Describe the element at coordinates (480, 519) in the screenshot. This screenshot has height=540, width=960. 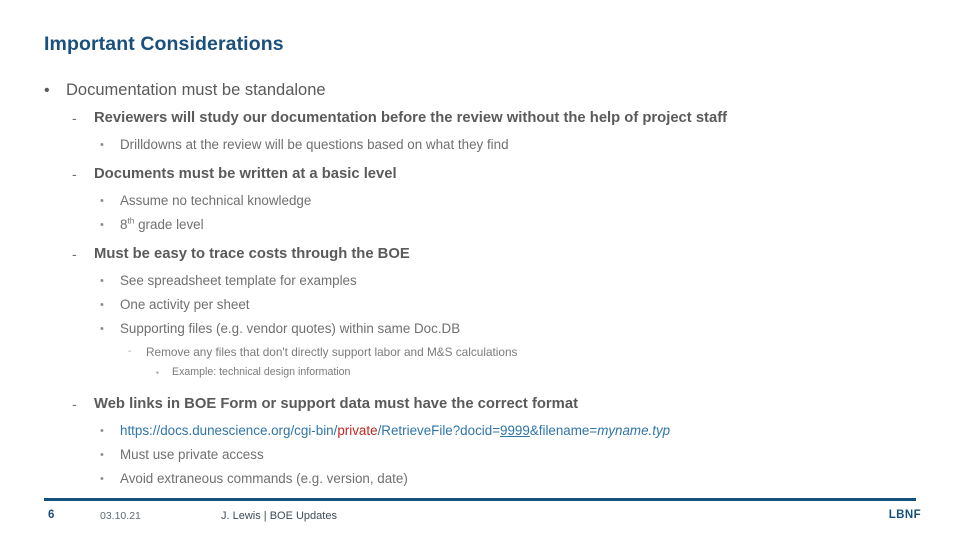
I see `footer: 6 03.10.21 J. Lewis | BOE Updates LBNF` at that location.